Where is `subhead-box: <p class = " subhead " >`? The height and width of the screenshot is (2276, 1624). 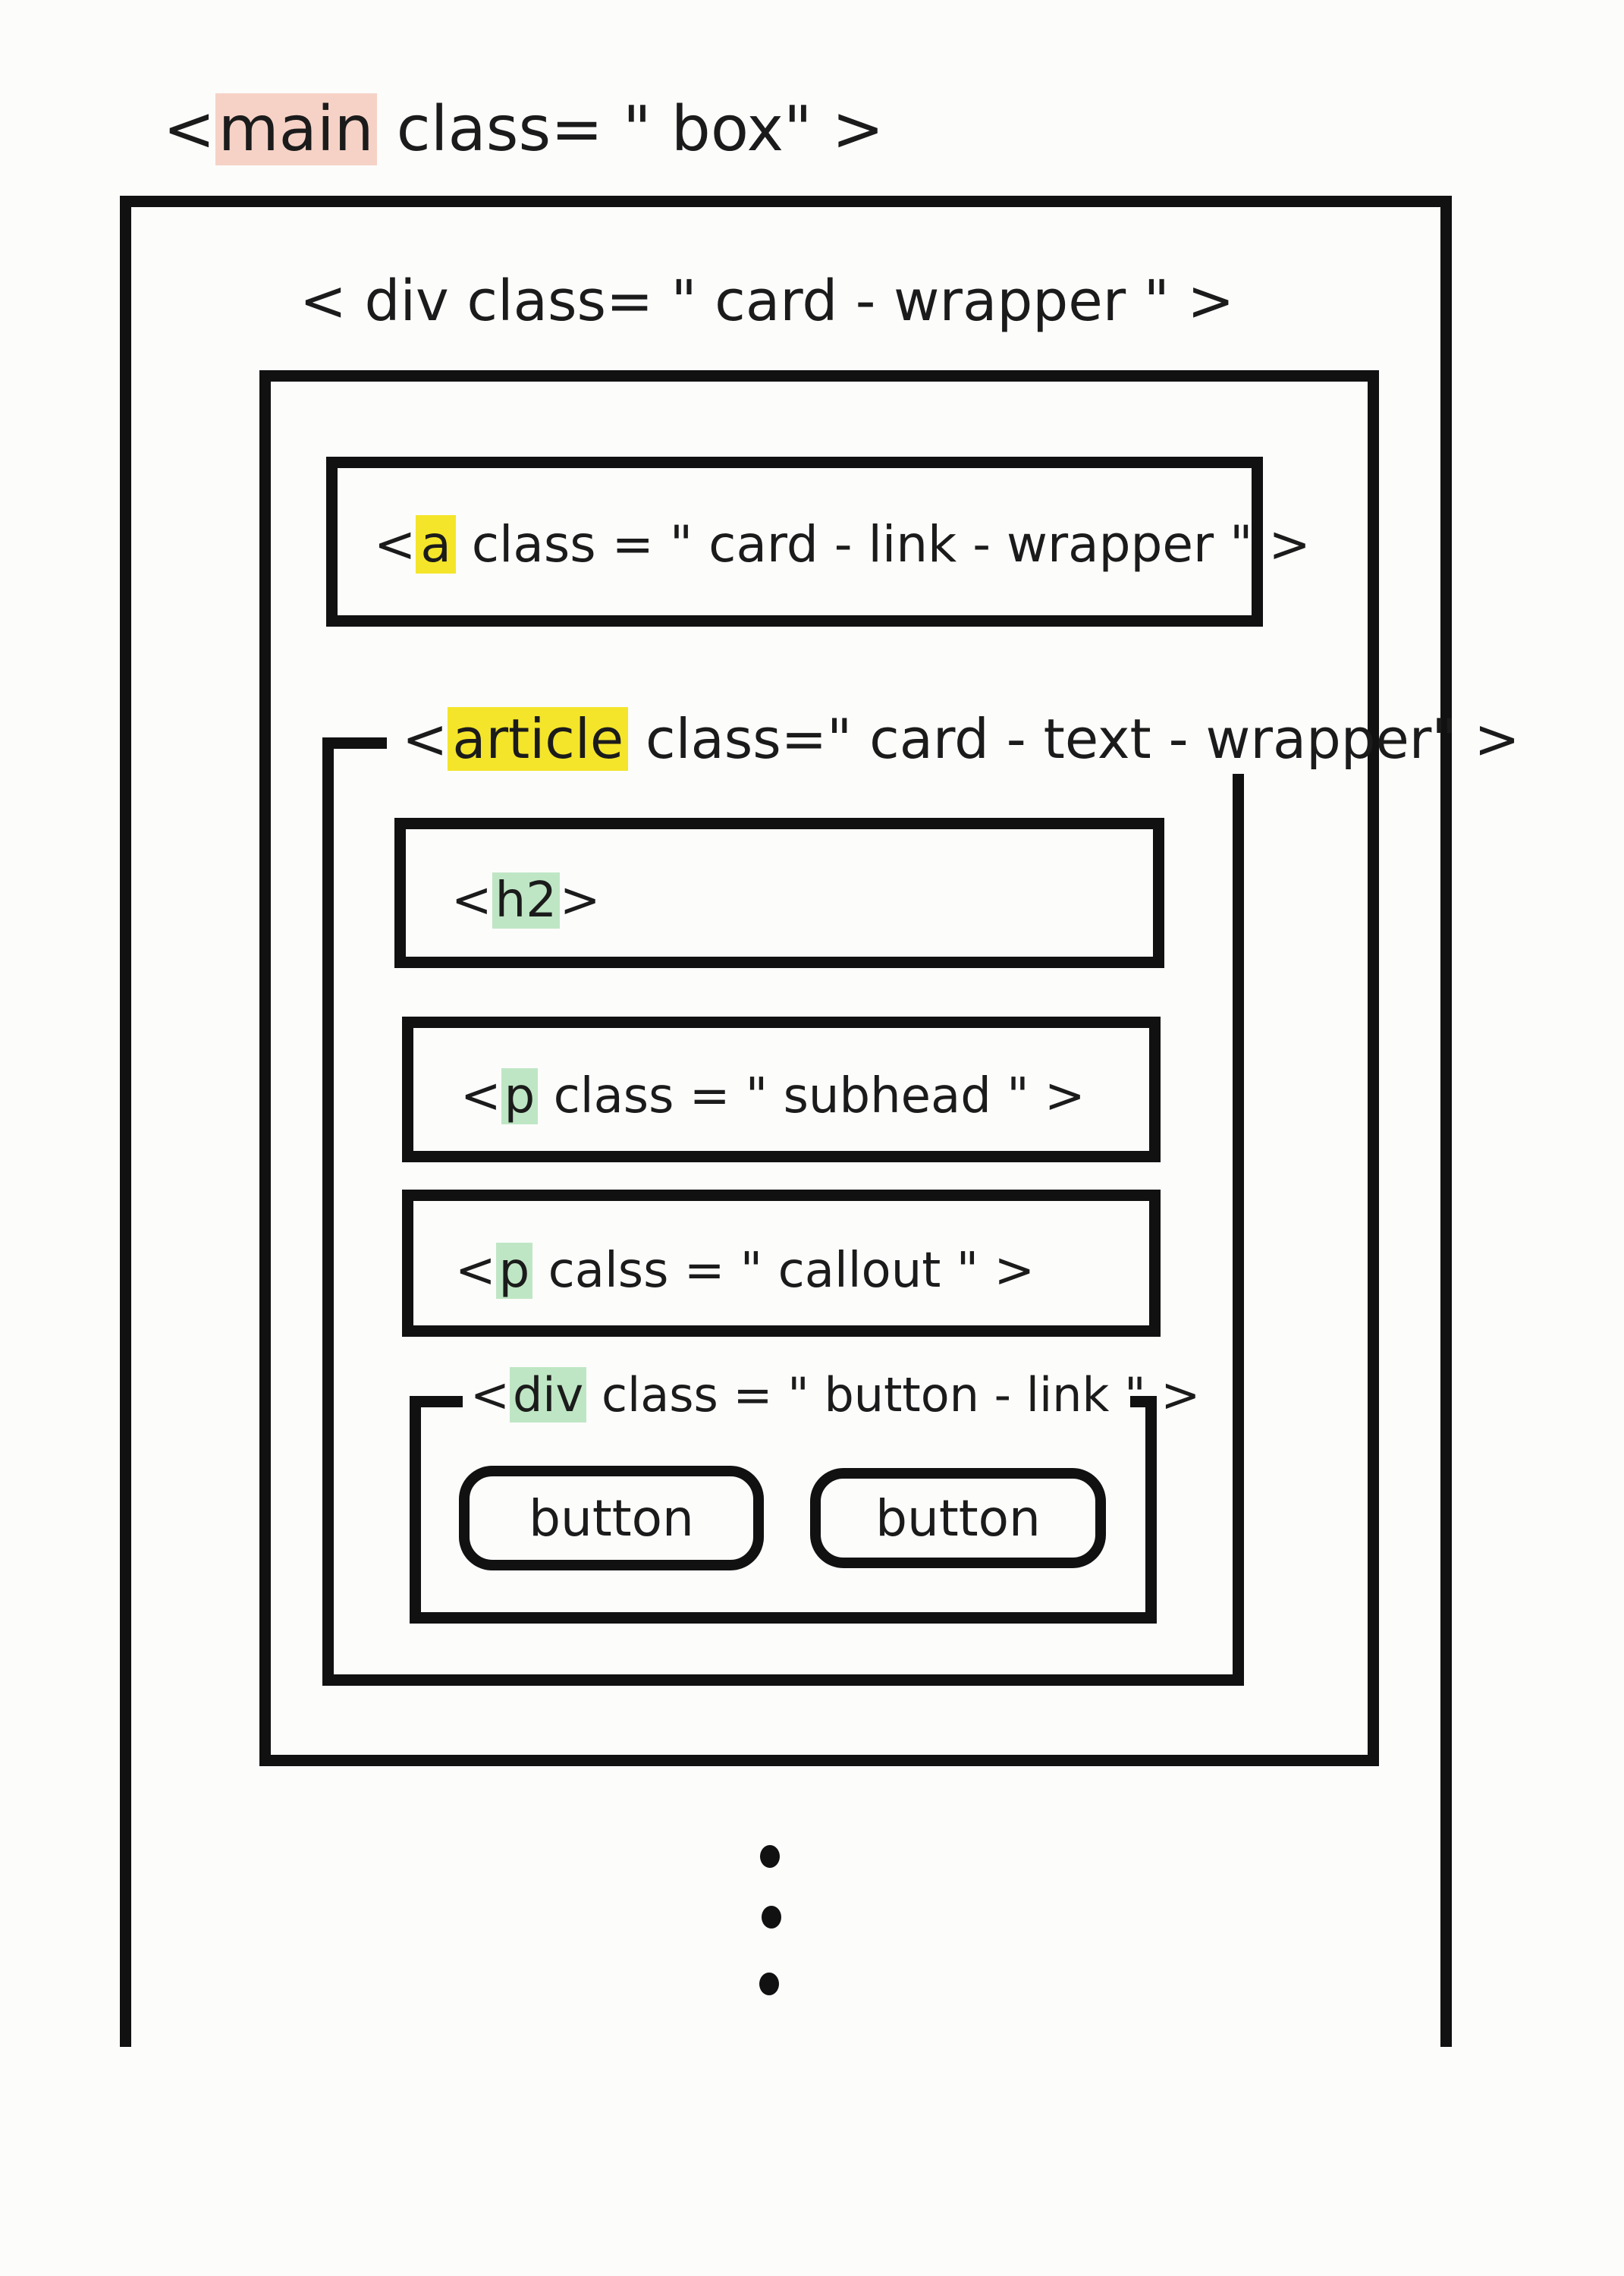 subhead-box: <p class = " subhead " > is located at coordinates (781, 1089).